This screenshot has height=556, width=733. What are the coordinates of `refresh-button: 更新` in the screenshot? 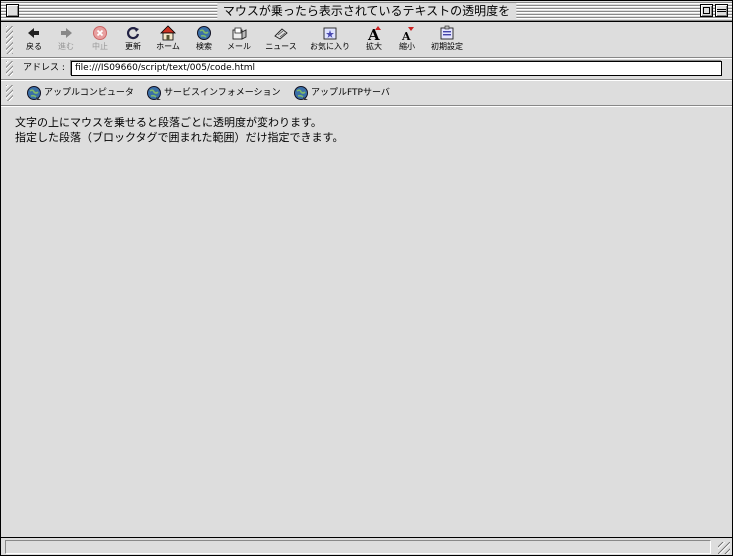 It's located at (133, 40).